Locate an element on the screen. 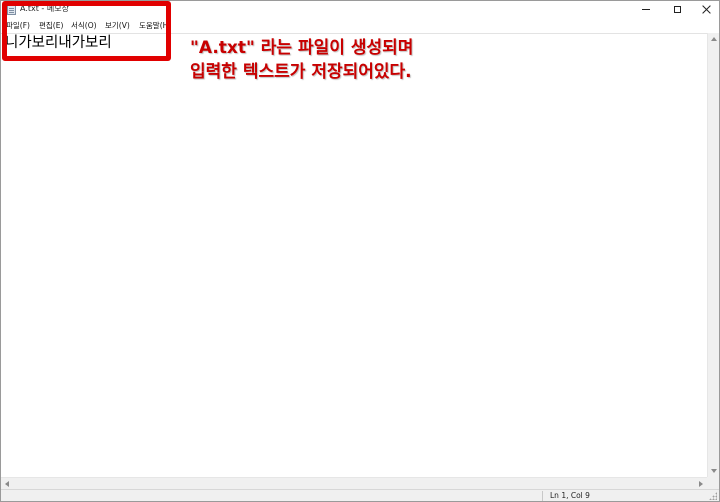  maximize-button is located at coordinates (677, 9).